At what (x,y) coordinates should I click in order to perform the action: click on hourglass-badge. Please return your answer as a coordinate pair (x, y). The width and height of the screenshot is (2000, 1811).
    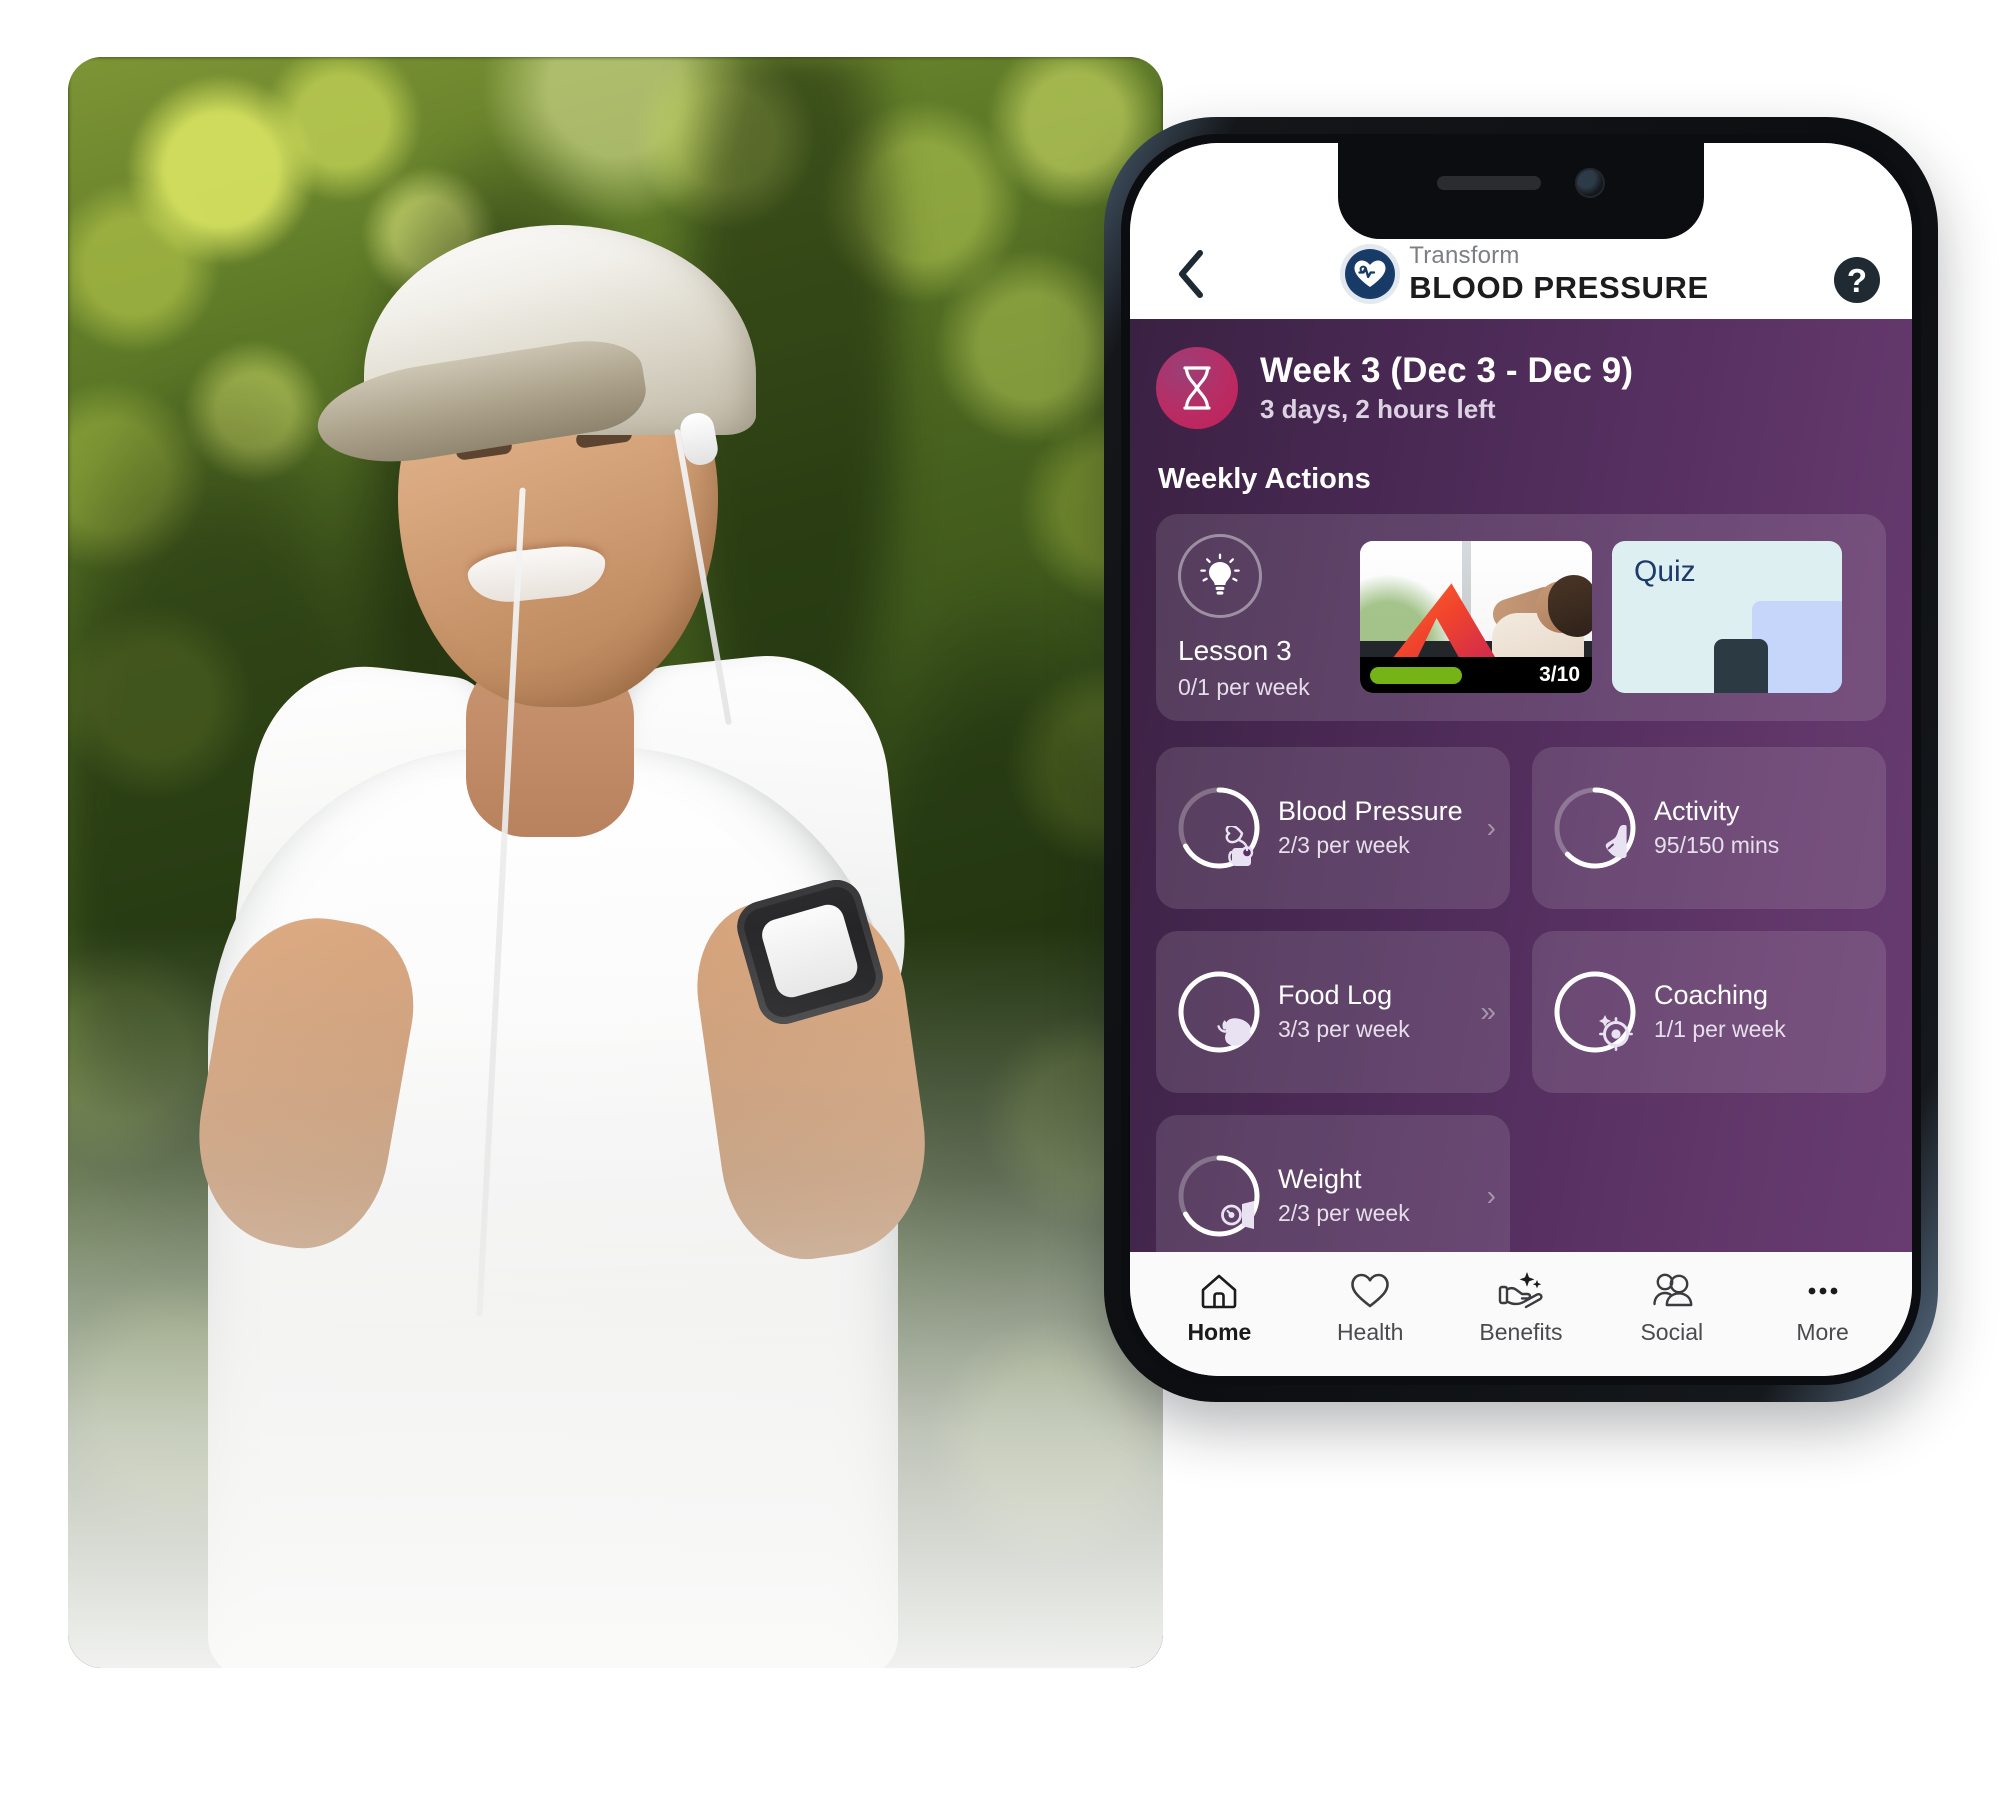
    Looking at the image, I should click on (1197, 388).